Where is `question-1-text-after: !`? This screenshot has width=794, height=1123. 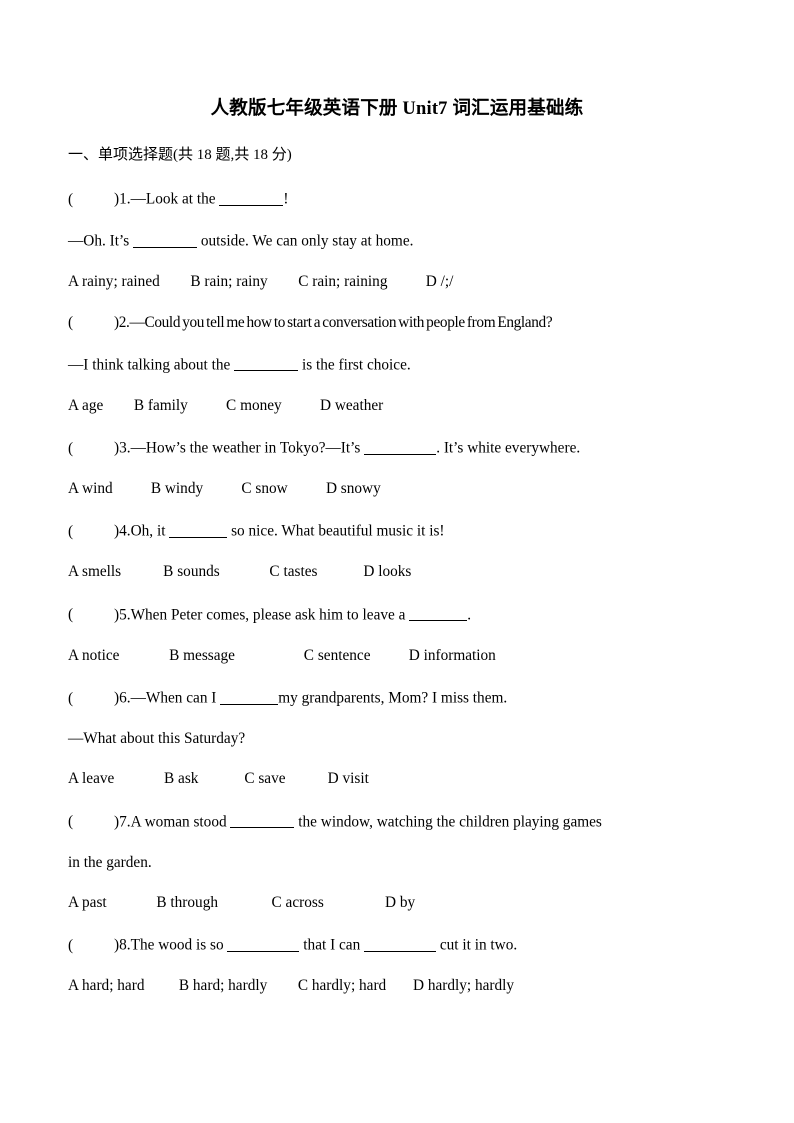
question-1-text-after: ! is located at coordinates (286, 199).